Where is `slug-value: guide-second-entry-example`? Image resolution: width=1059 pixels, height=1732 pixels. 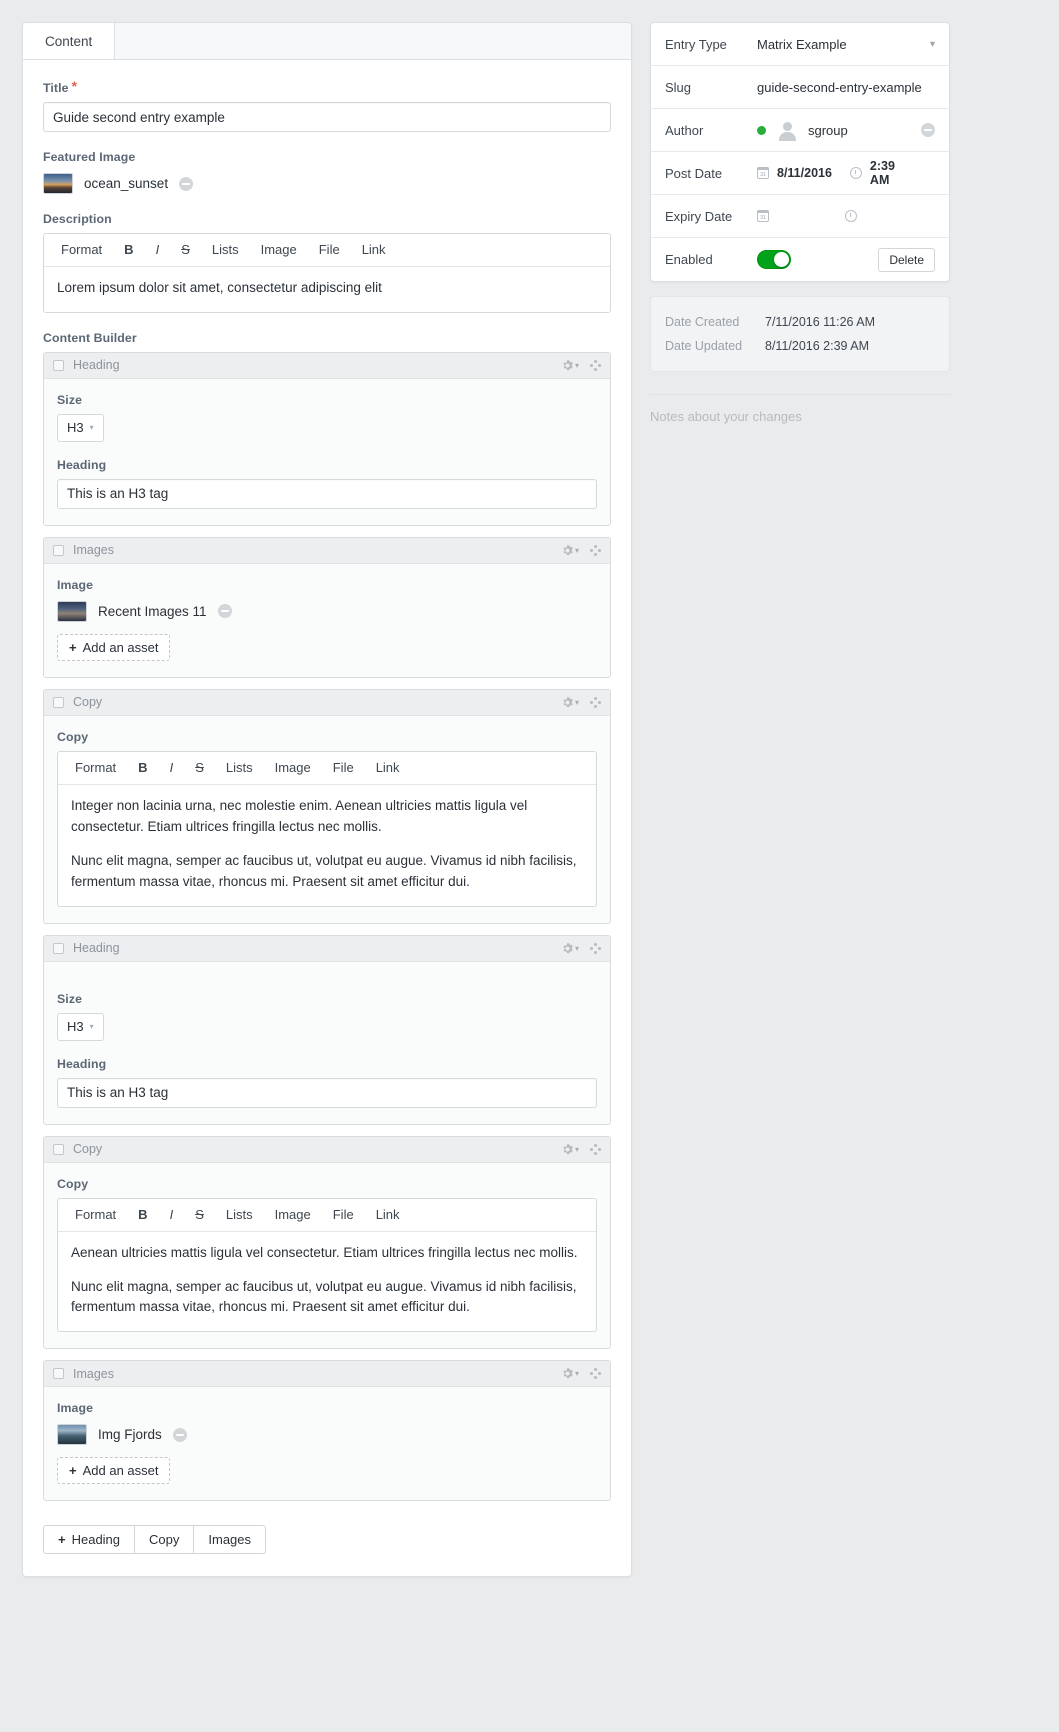 slug-value: guide-second-entry-example is located at coordinates (846, 87).